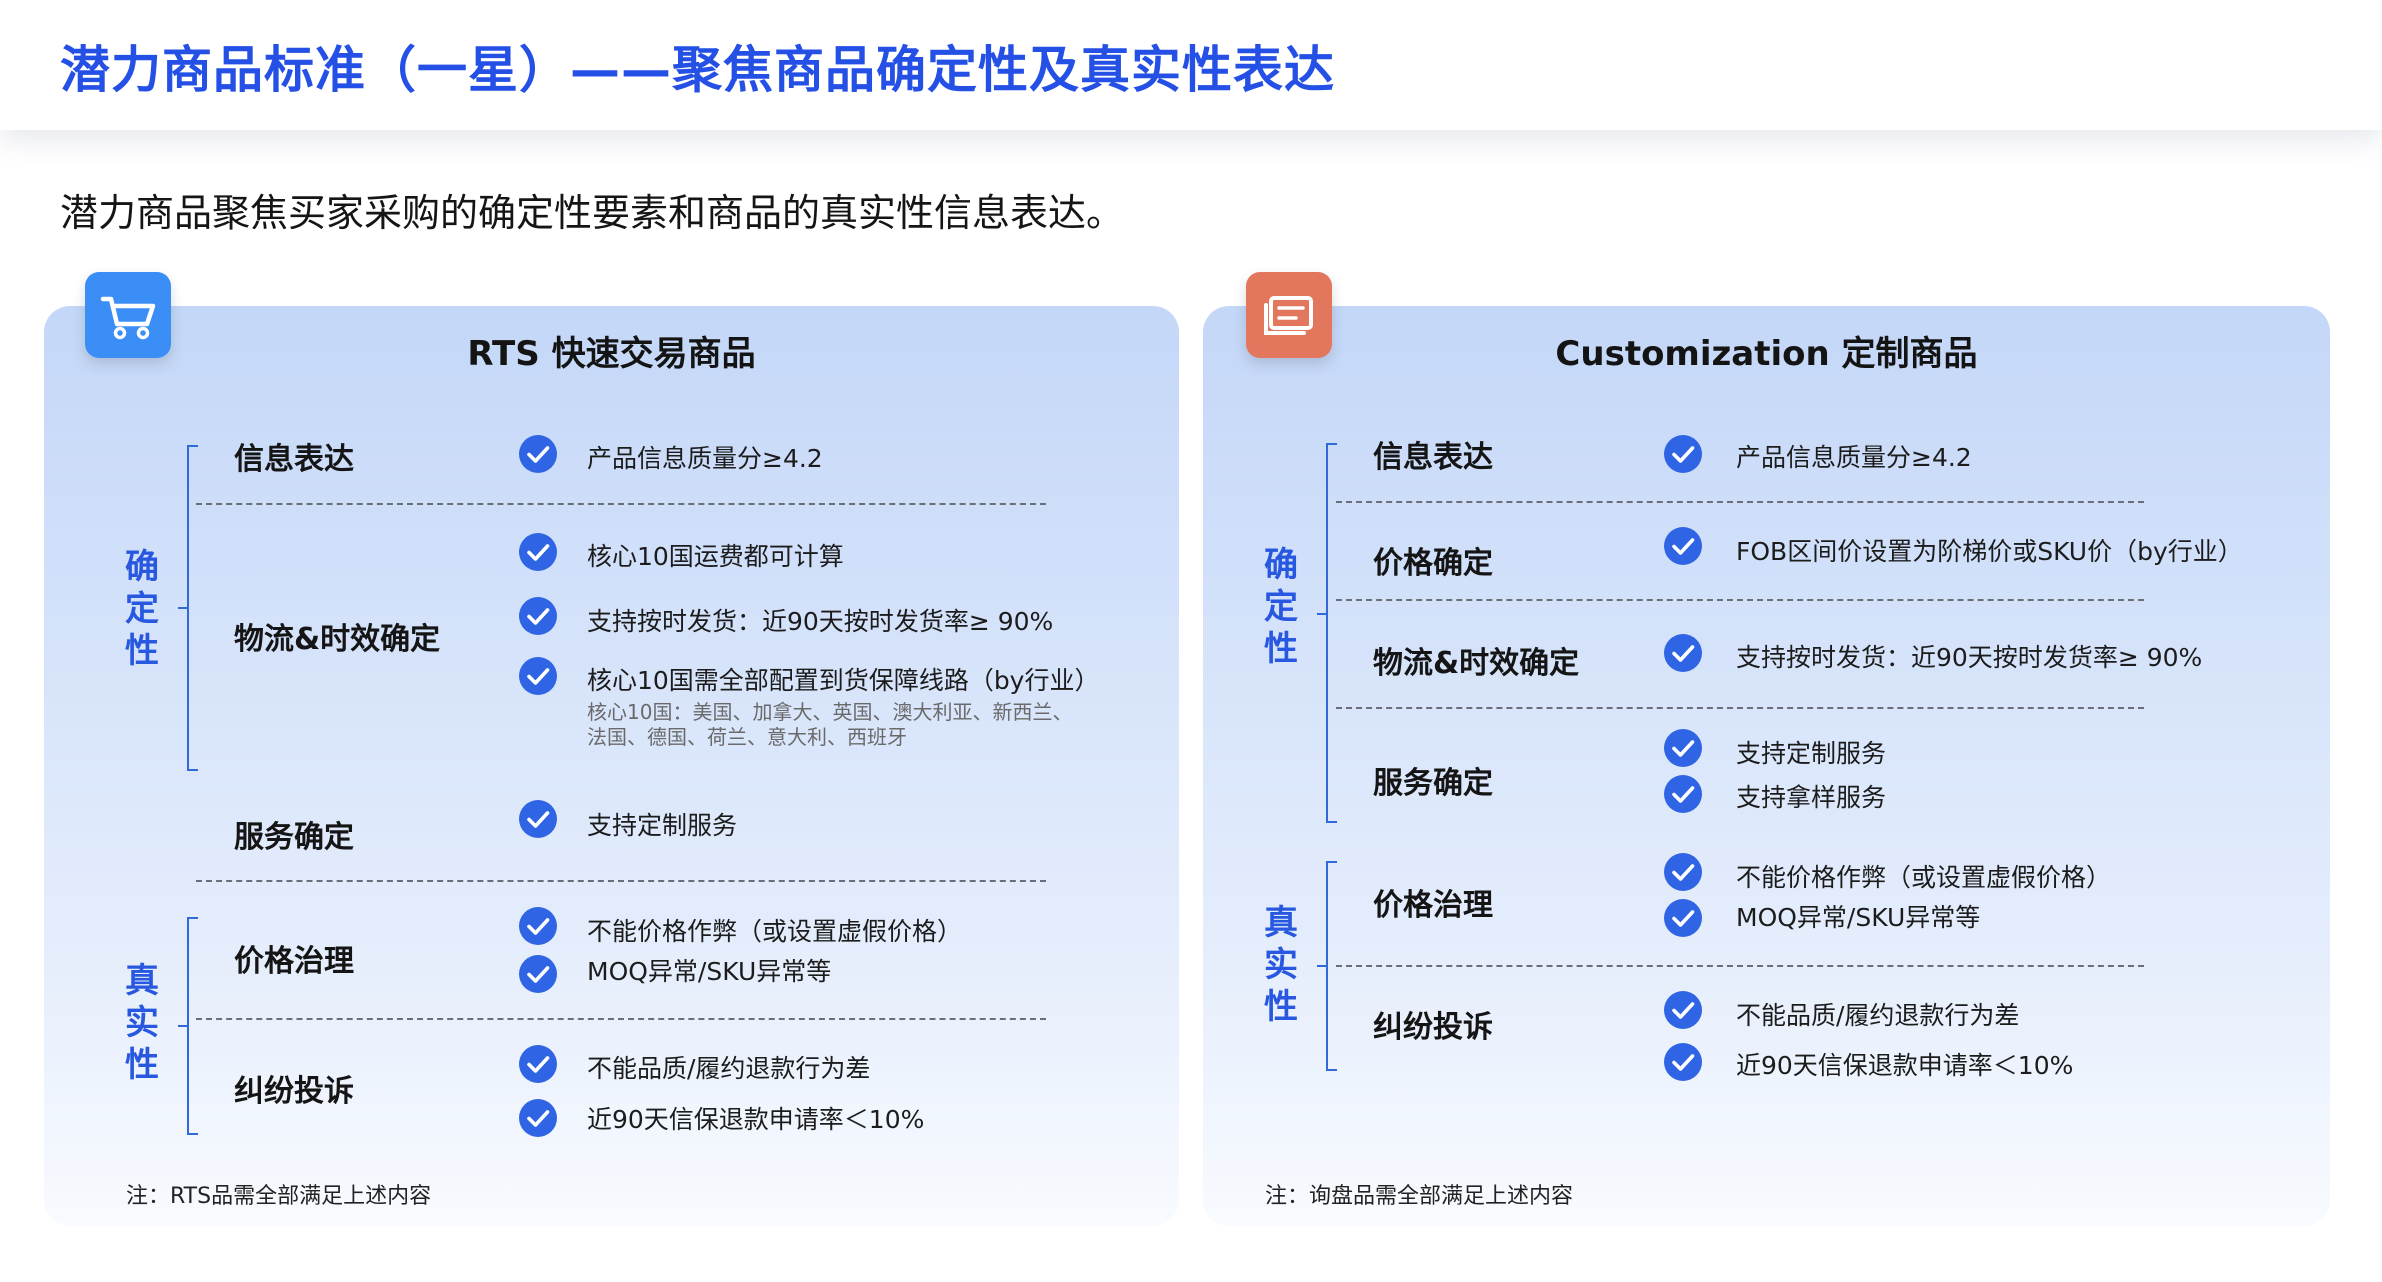 The width and height of the screenshot is (2382, 1282). I want to click on page-title: 潜力商品标准（一星）——聚焦商品确定性及真实性表达, so click(697, 70).